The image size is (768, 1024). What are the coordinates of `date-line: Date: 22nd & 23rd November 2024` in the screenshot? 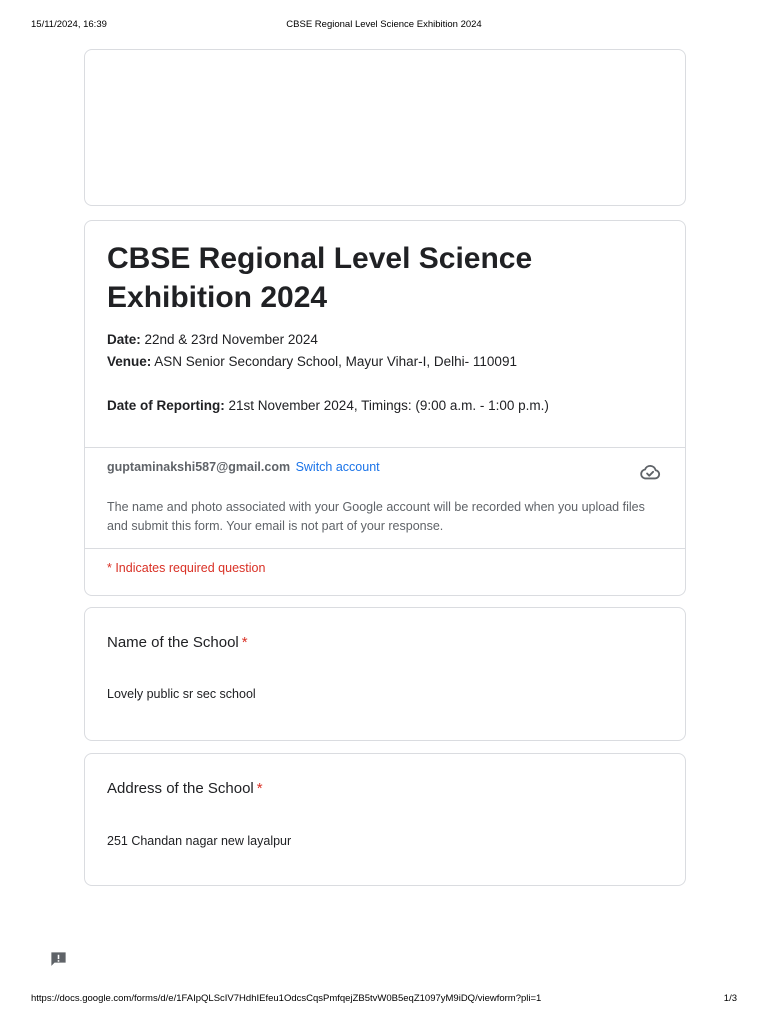 It's located at (387, 340).